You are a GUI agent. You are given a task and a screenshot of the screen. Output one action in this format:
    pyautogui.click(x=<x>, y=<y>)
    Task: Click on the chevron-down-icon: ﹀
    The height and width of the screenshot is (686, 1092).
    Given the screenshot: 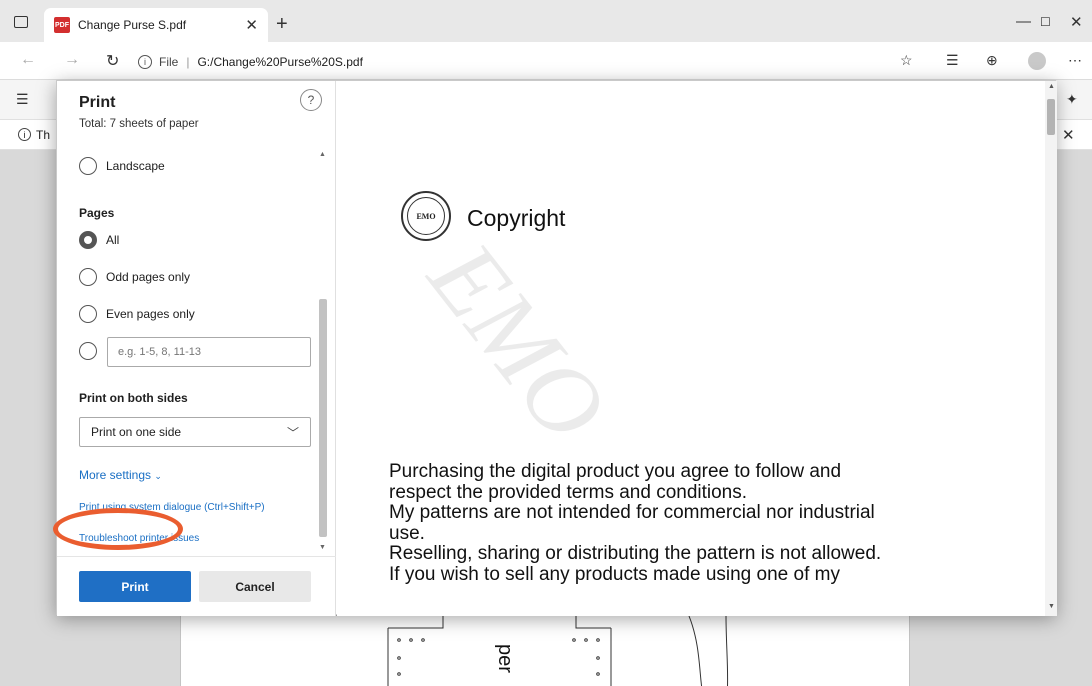 What is the action you would take?
    pyautogui.click(x=292, y=432)
    